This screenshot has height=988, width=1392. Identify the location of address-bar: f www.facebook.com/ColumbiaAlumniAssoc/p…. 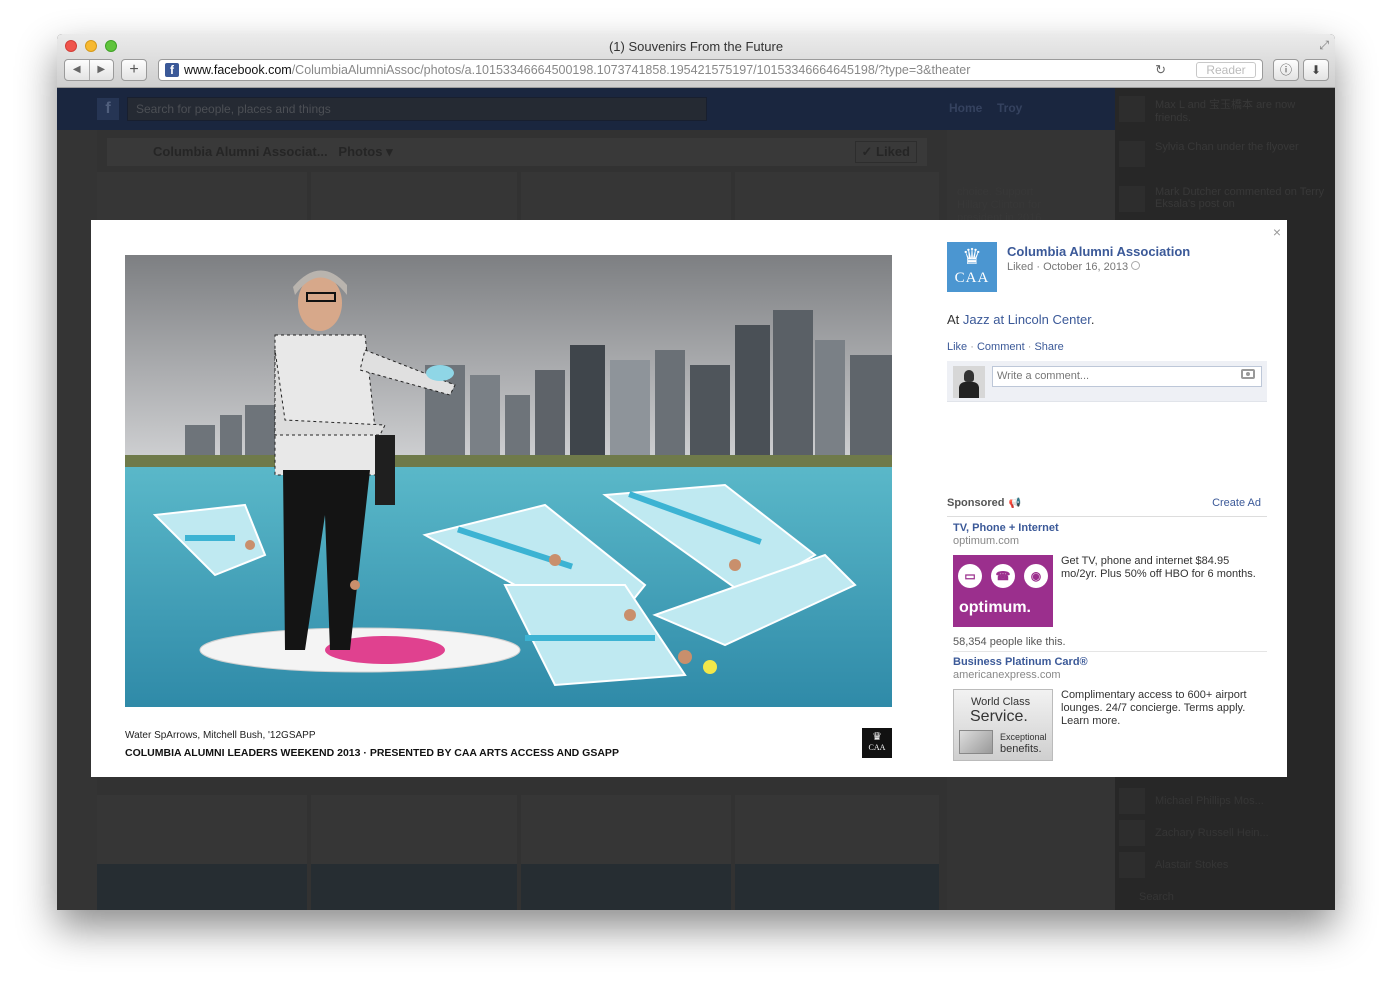
(710, 70).